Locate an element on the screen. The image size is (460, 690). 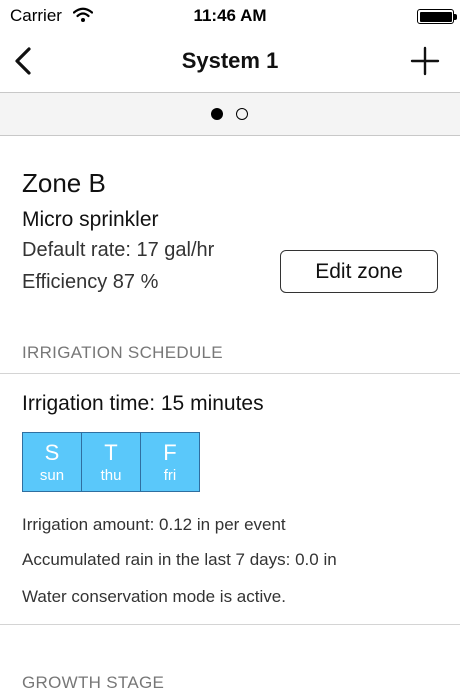
nav-bar: System 1 is located at coordinates (230, 62).